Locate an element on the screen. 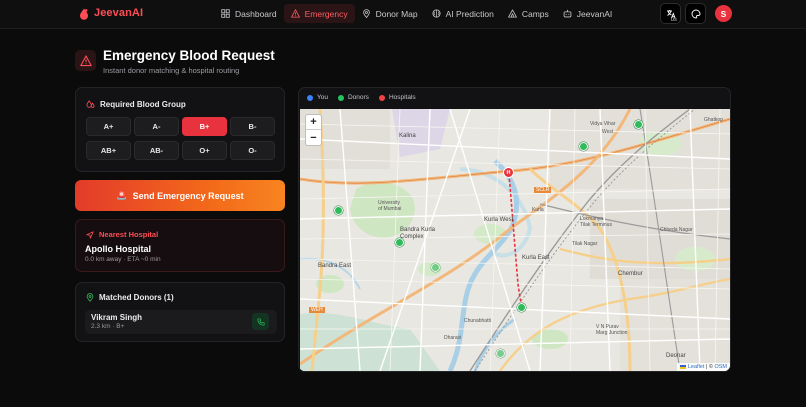 The height and width of the screenshot is (407, 806). nav-item-donor-map: Donor Map is located at coordinates (390, 13).